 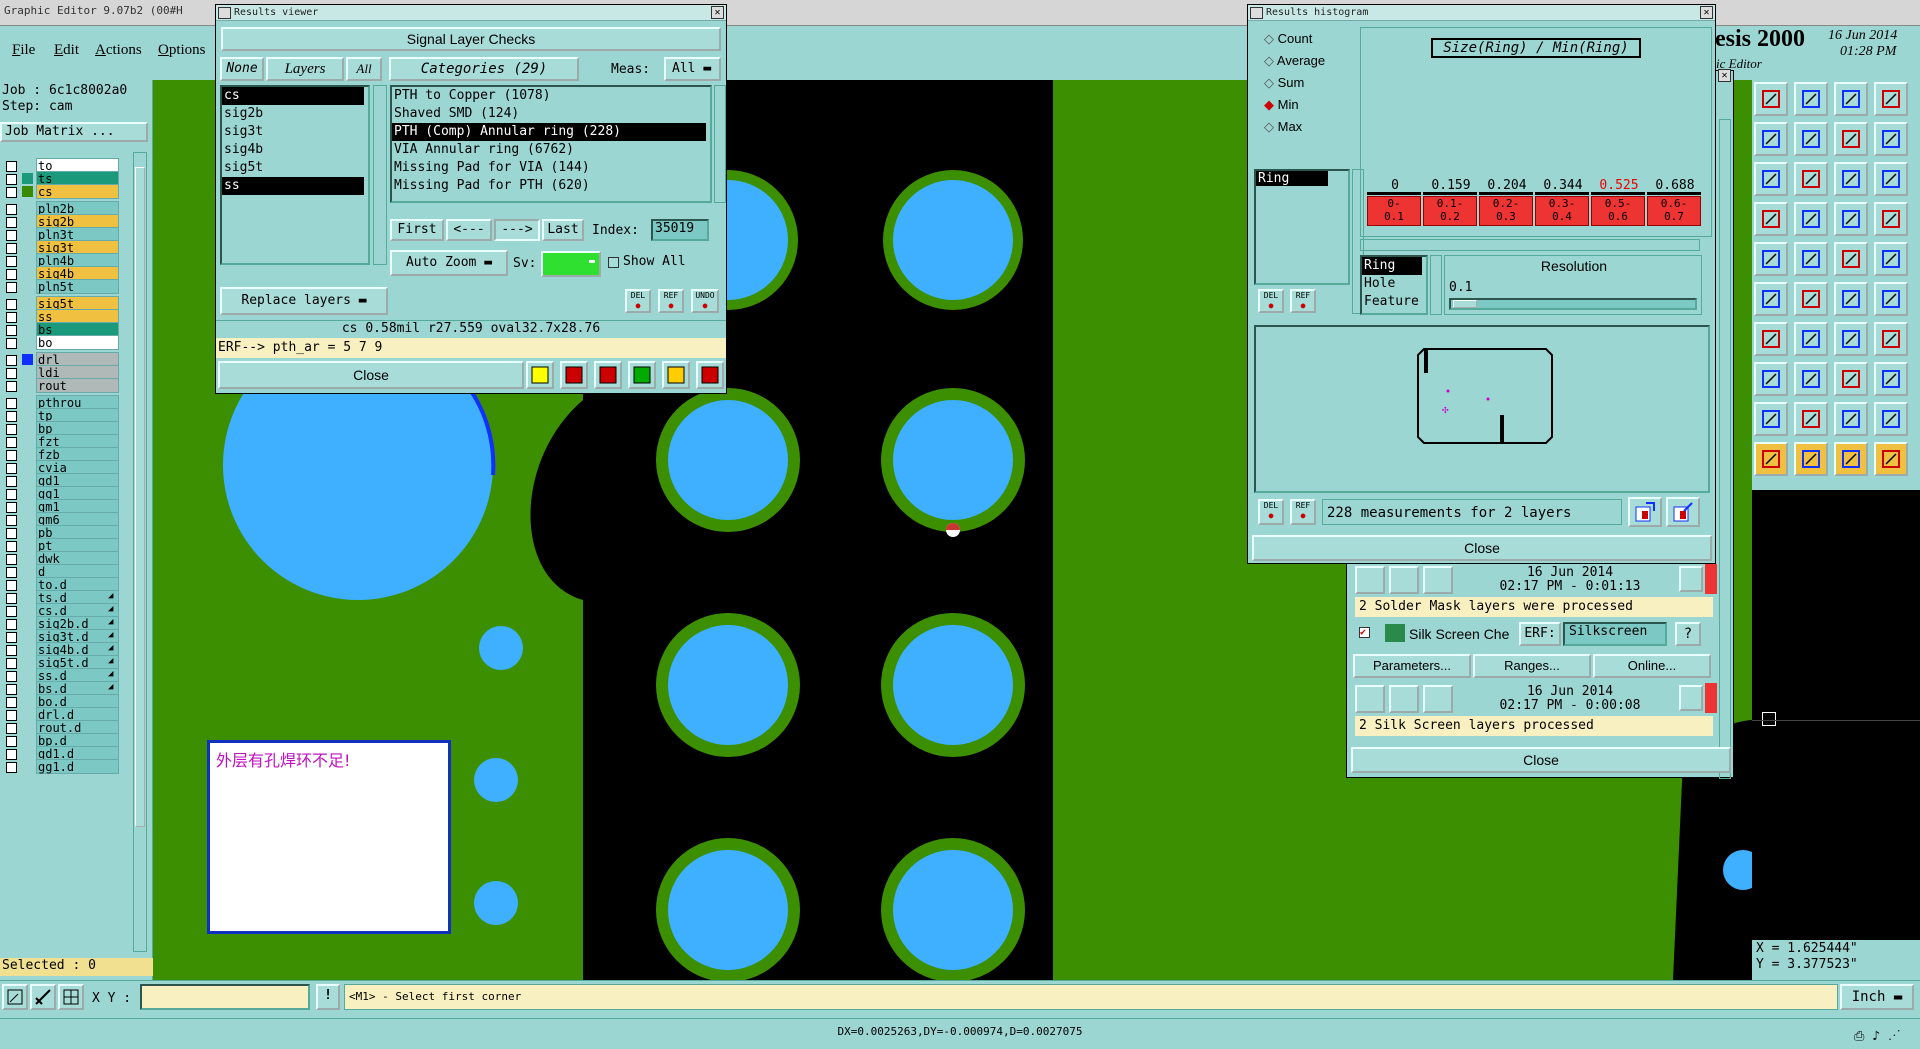 What do you see at coordinates (1851, 299) in the screenshot?
I see `pen-icon` at bounding box center [1851, 299].